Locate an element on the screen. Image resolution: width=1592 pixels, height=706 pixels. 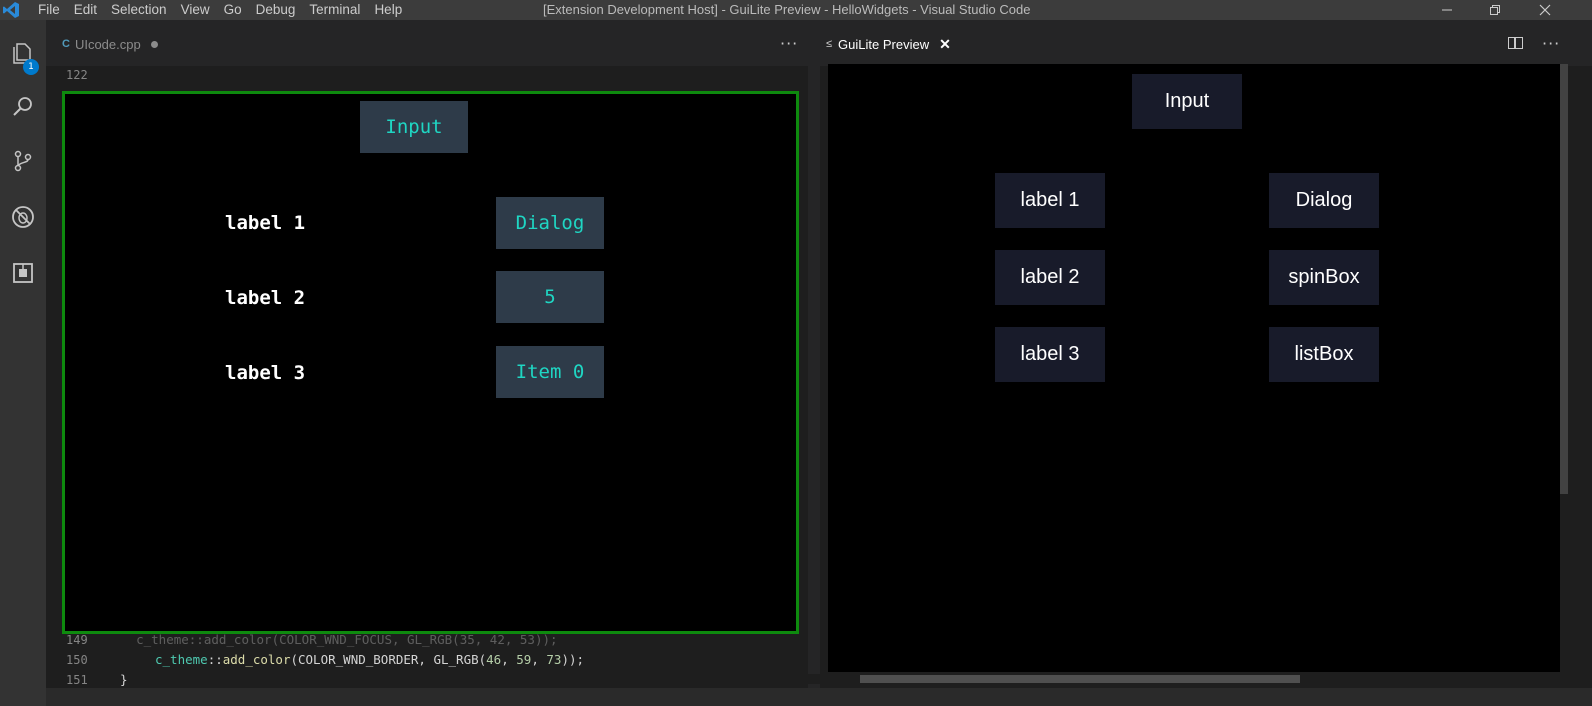
label-2: label 2 is located at coordinates (265, 298).